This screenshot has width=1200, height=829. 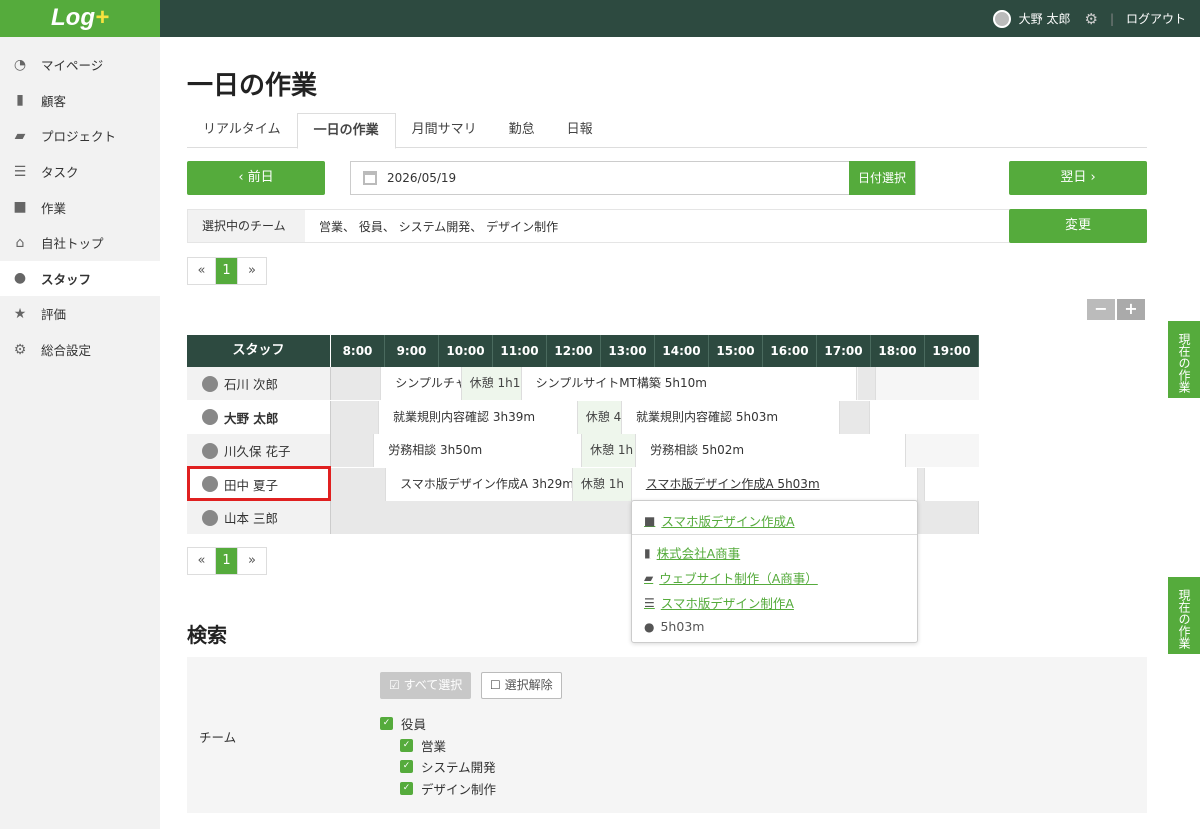 What do you see at coordinates (20, 349) in the screenshot?
I see `gear-icon: ⚙` at bounding box center [20, 349].